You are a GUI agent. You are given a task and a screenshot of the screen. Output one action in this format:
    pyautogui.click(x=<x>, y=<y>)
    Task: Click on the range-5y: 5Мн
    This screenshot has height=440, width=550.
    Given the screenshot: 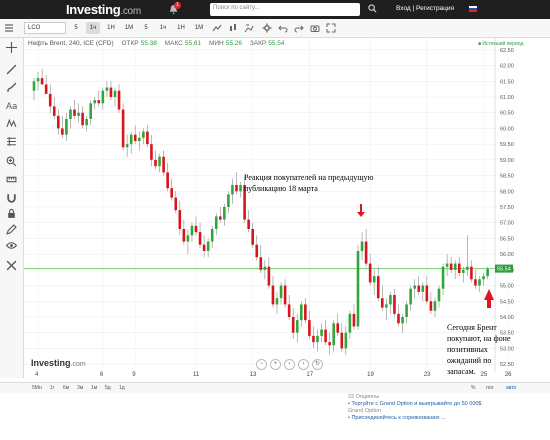 What is the action you would take?
    pyautogui.click(x=37, y=388)
    